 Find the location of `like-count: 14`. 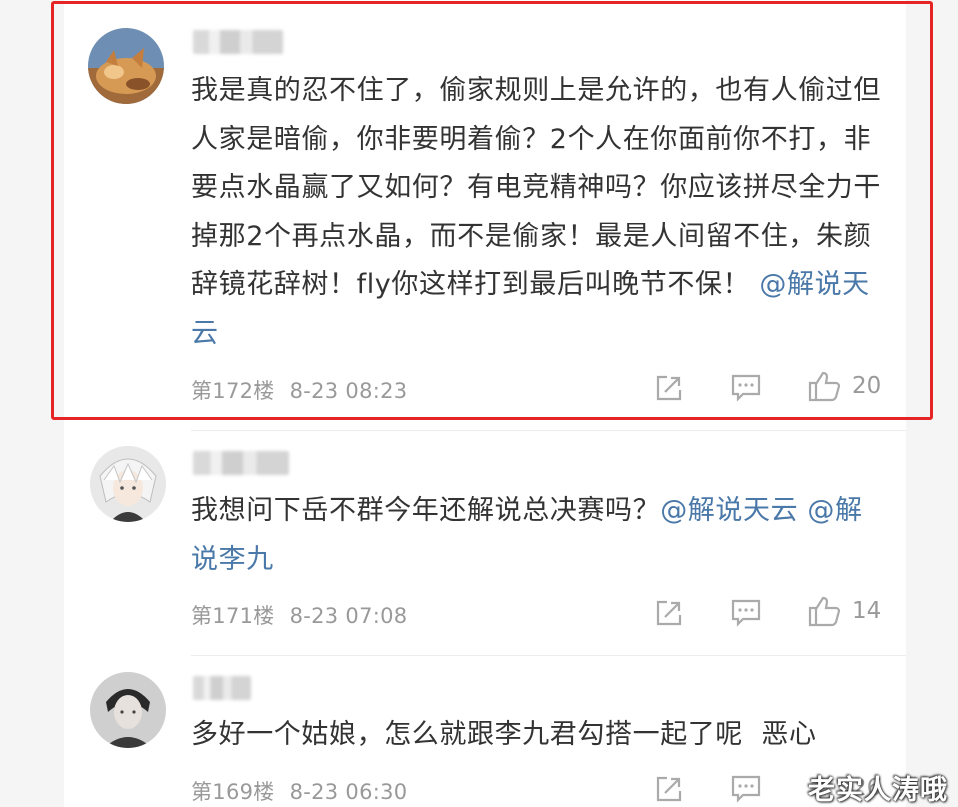

like-count: 14 is located at coordinates (867, 611).